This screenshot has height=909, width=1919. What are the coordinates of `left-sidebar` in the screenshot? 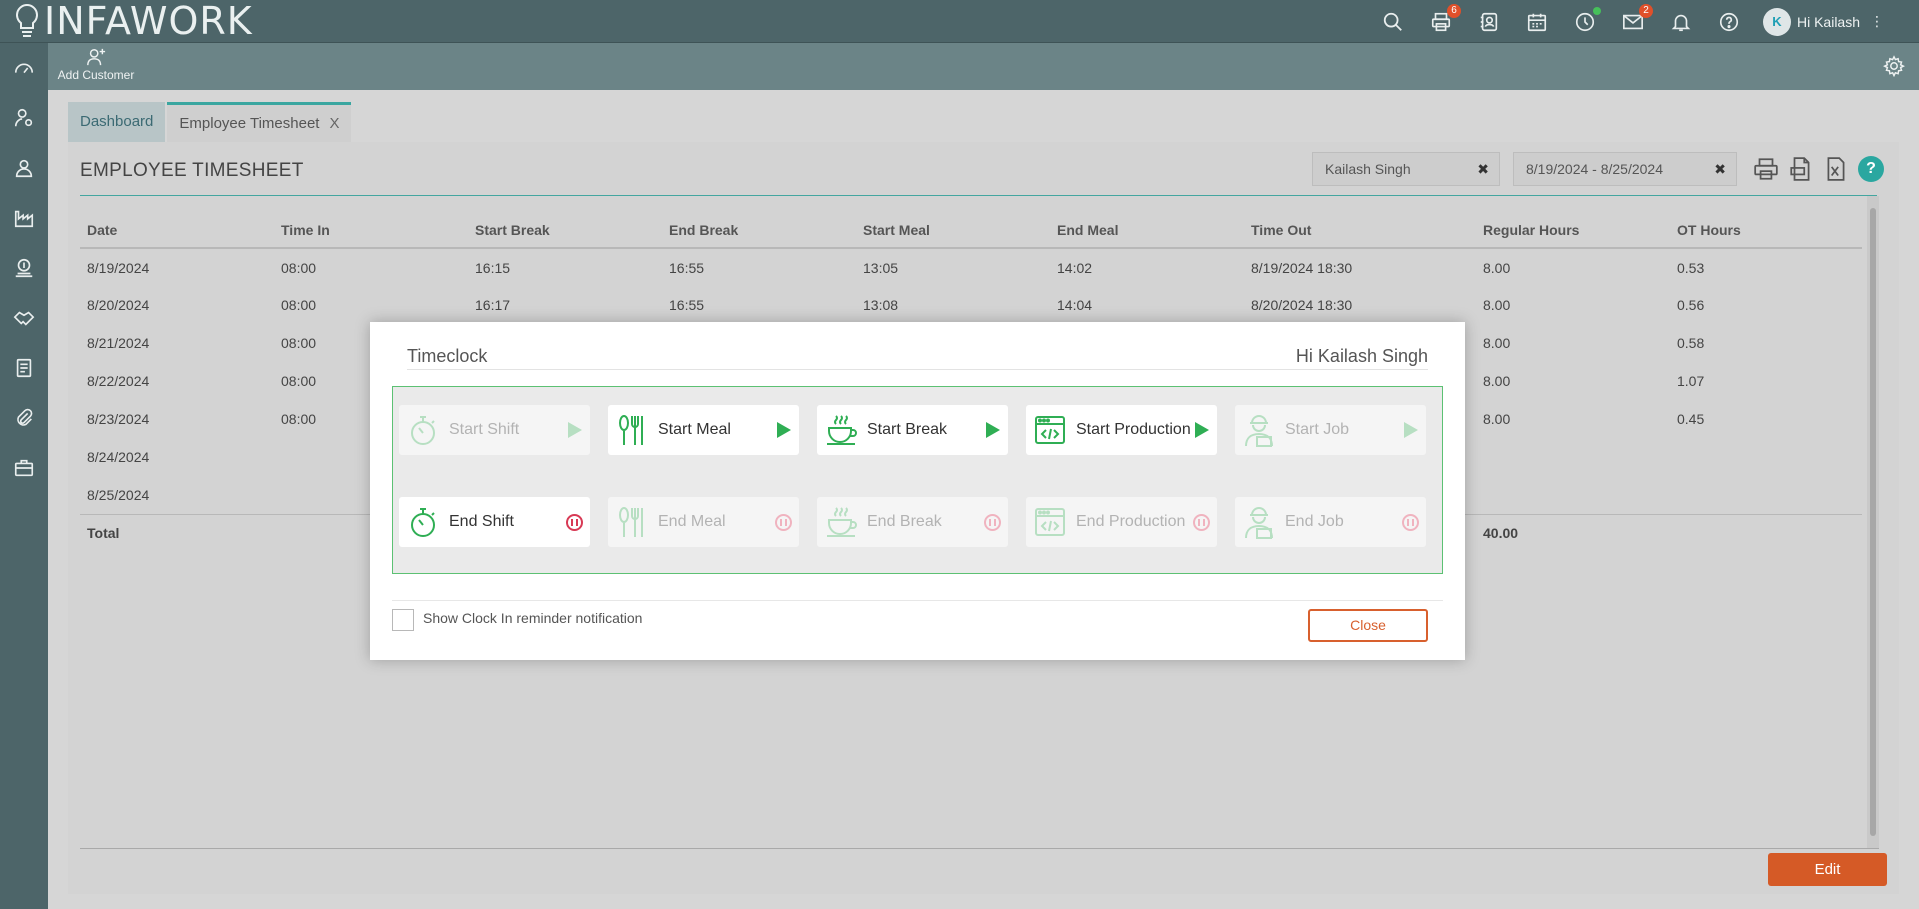 It's located at (24, 476).